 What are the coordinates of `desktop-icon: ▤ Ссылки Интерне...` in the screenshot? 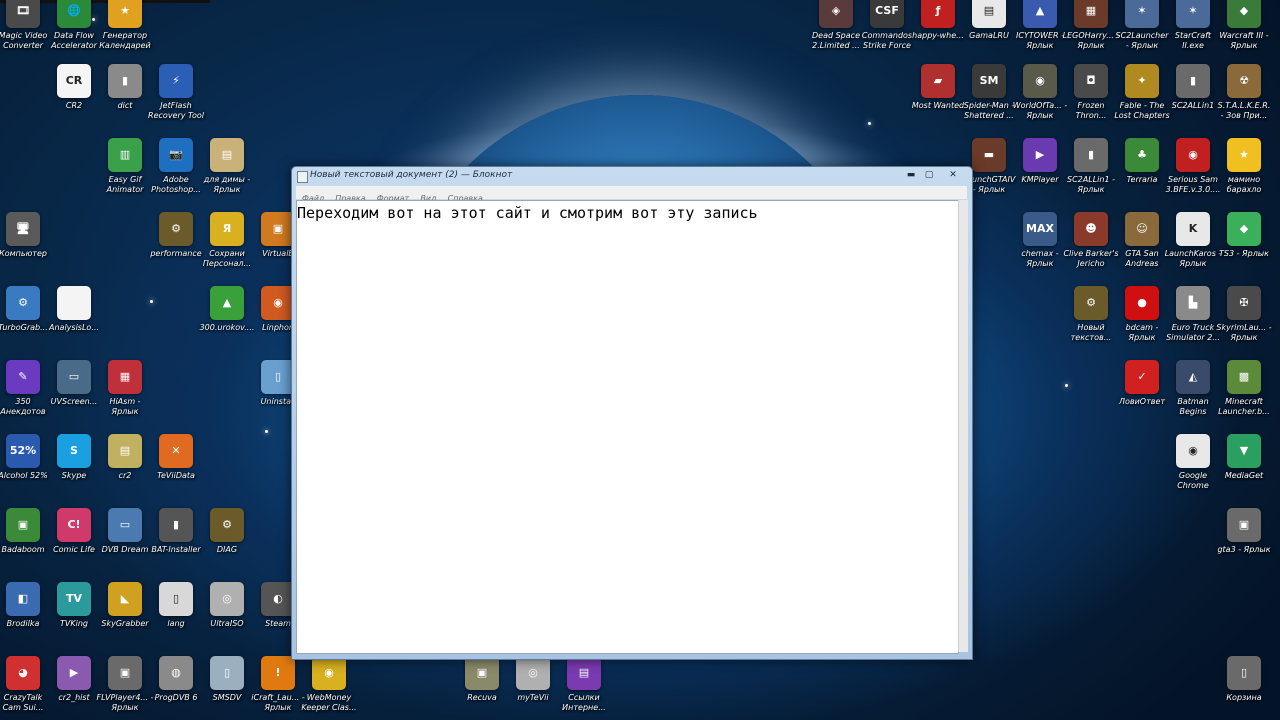 It's located at (584, 684).